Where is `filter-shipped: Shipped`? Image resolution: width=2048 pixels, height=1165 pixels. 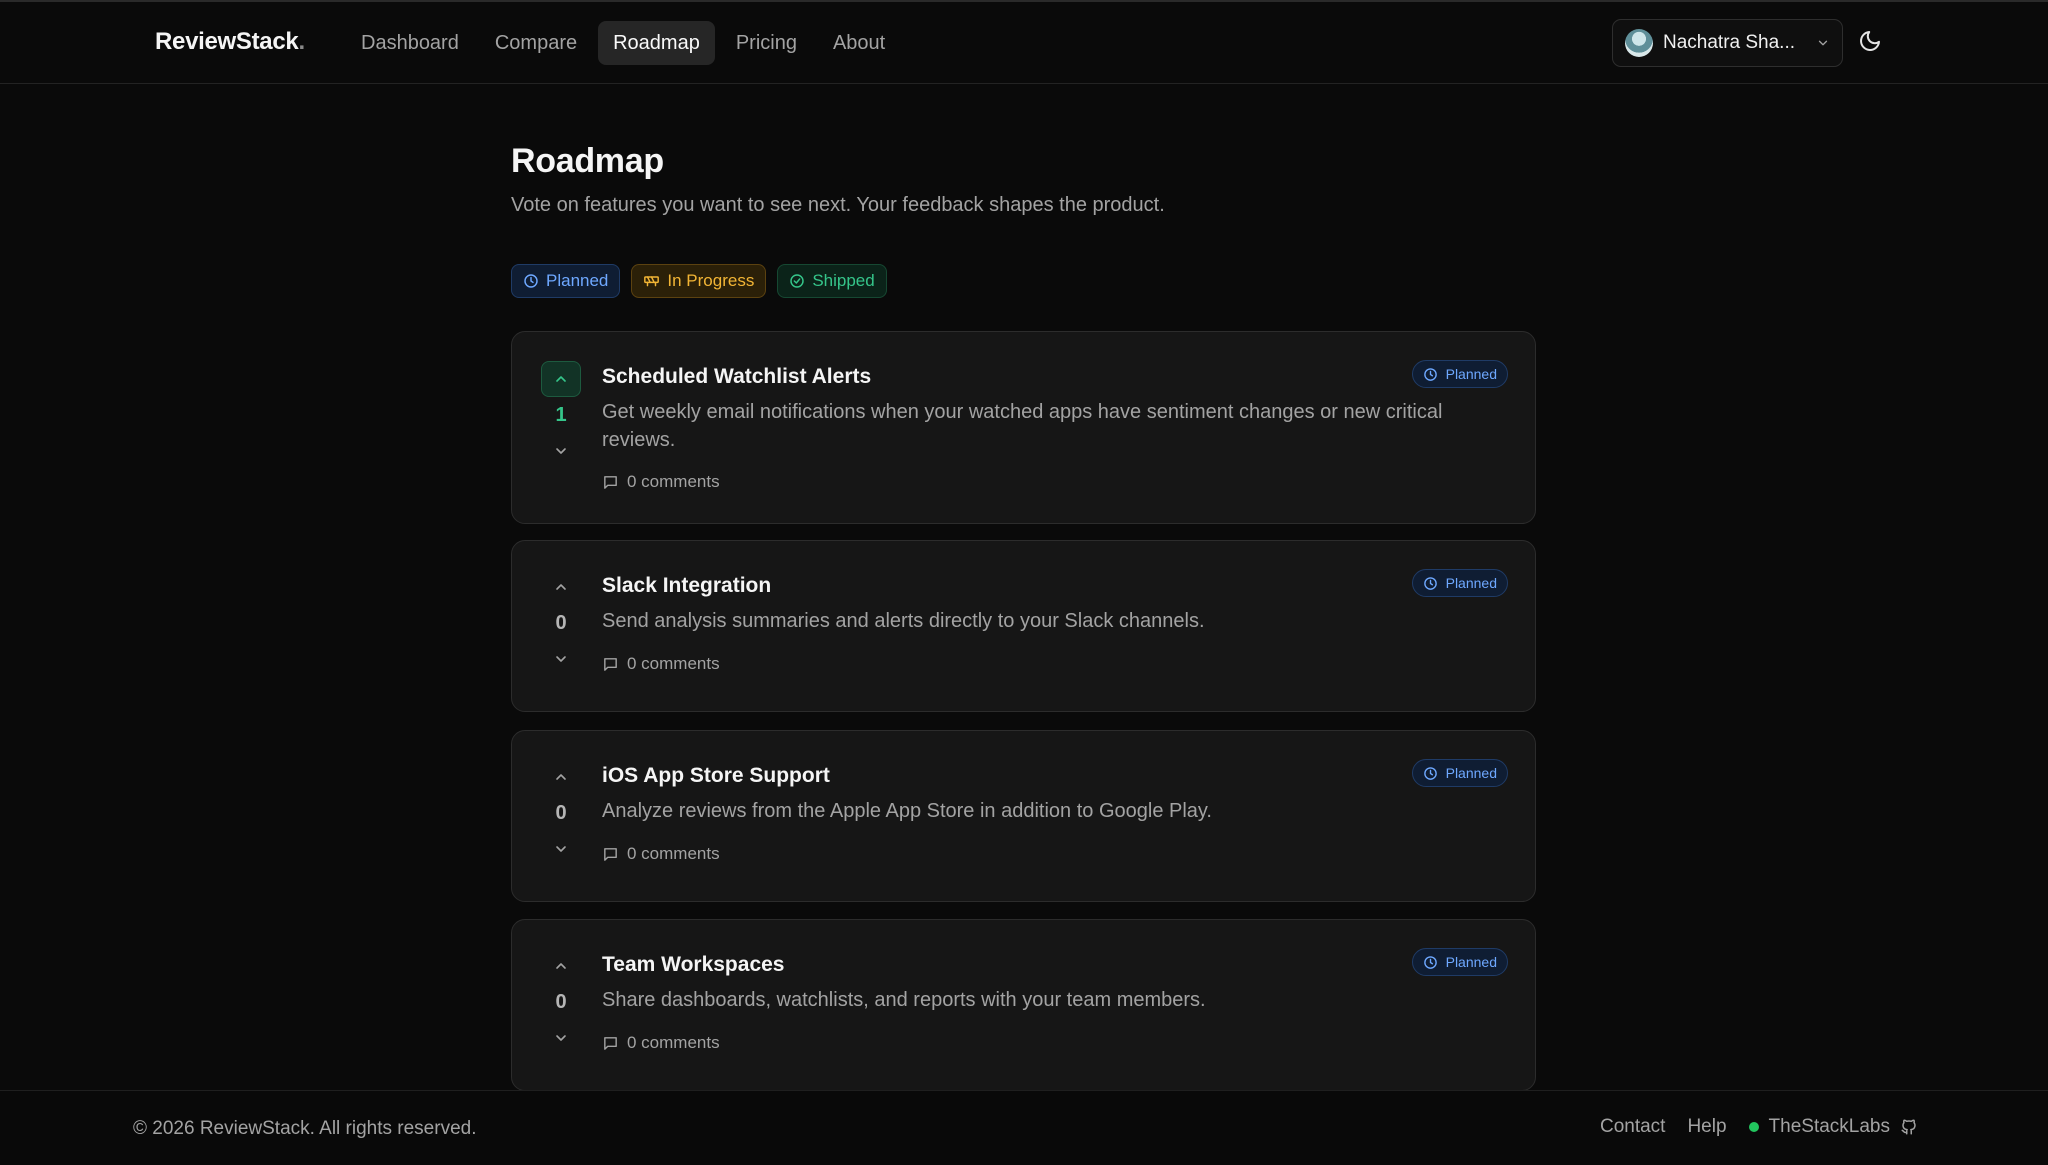 filter-shipped: Shipped is located at coordinates (832, 281).